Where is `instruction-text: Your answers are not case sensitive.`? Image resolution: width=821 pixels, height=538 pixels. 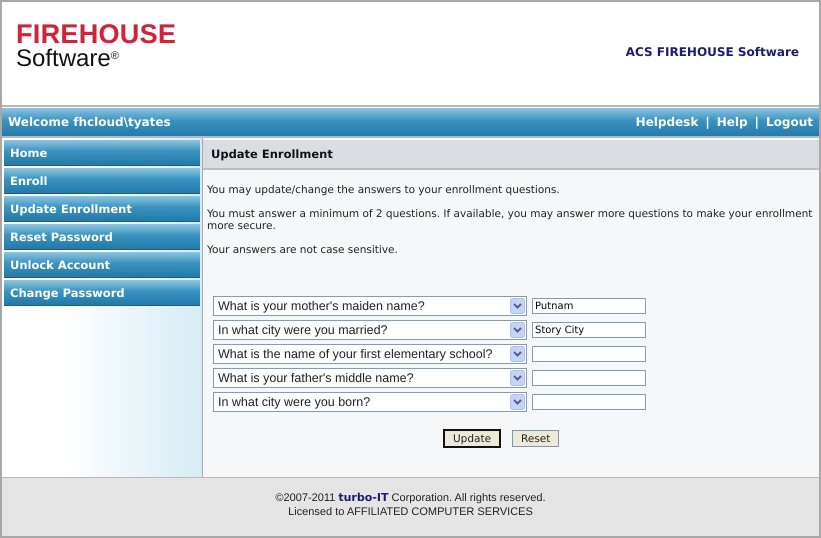 instruction-text: Your answers are not case sensitive. is located at coordinates (303, 250).